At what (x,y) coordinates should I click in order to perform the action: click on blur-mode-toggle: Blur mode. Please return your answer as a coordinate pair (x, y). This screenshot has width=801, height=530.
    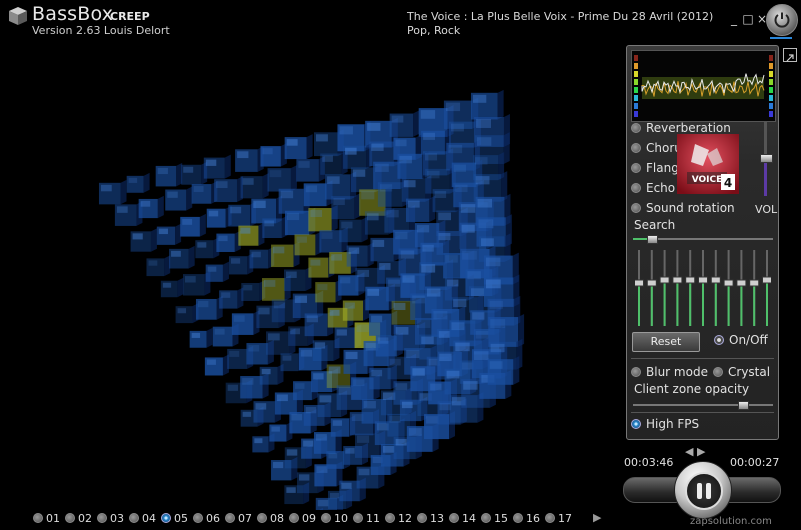
    Looking at the image, I should click on (669, 372).